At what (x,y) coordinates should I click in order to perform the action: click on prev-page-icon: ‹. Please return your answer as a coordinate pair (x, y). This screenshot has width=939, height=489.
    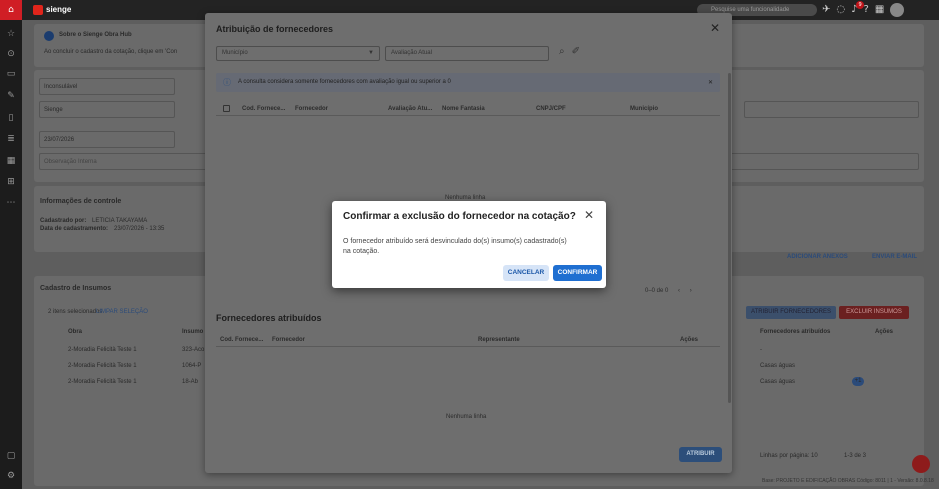
    Looking at the image, I should click on (679, 291).